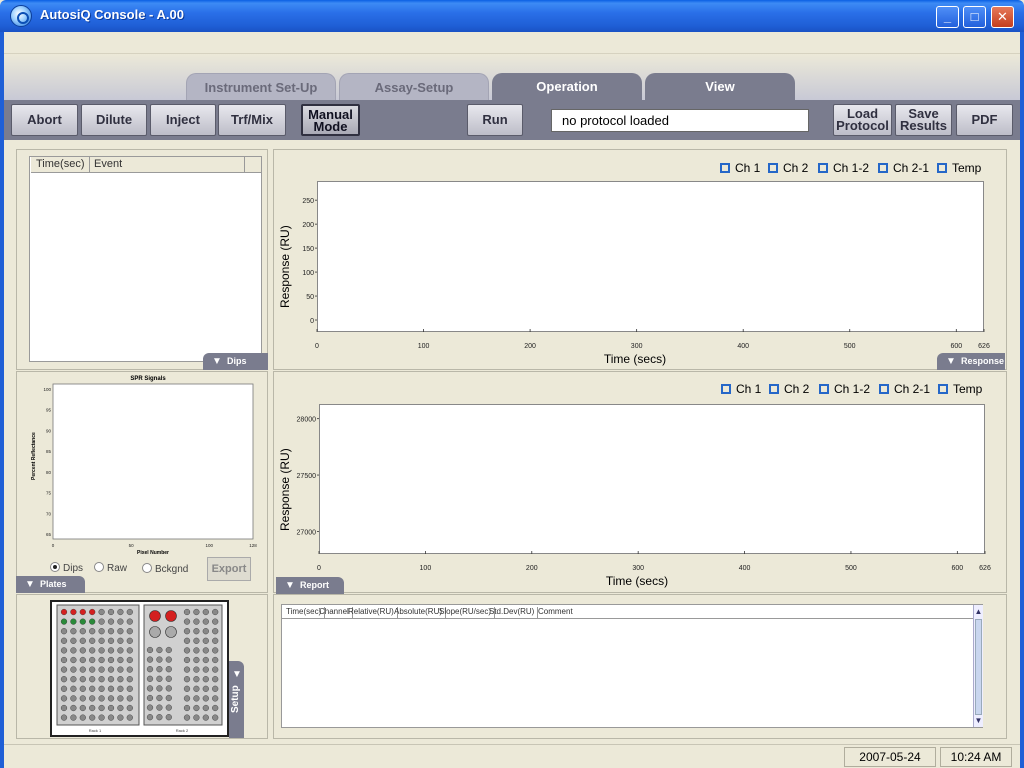 The height and width of the screenshot is (768, 1024). Describe the element at coordinates (414, 86) in the screenshot. I see `tab-assay-setup: Assay-Setup` at that location.